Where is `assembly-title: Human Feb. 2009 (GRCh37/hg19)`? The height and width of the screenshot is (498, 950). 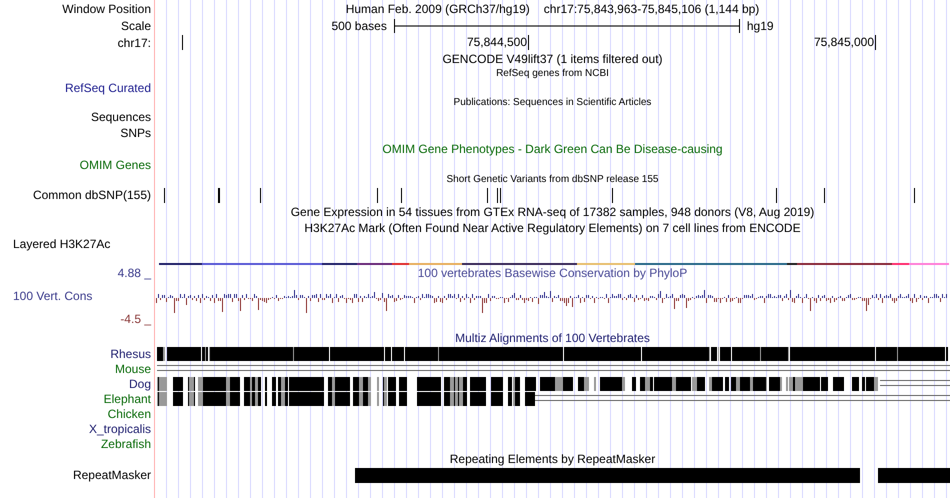 assembly-title: Human Feb. 2009 (GRCh37/hg19) is located at coordinates (438, 9).